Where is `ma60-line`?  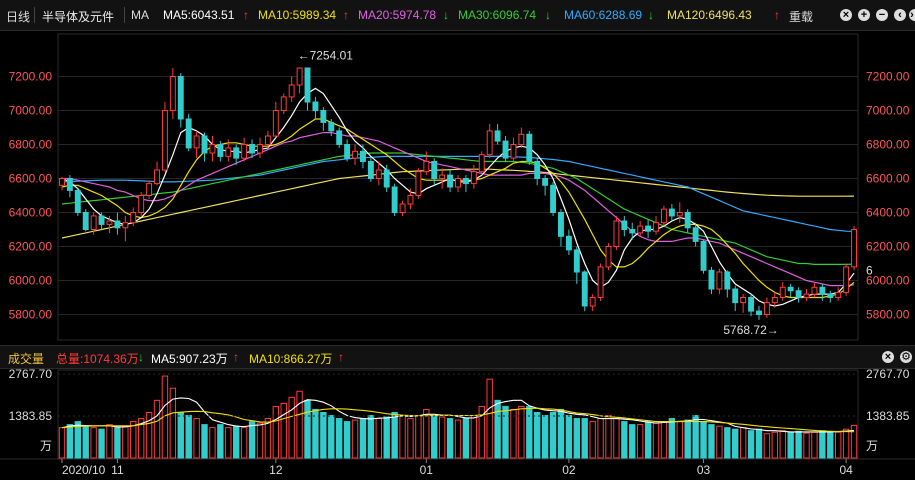
ma60-line is located at coordinates (458, 193).